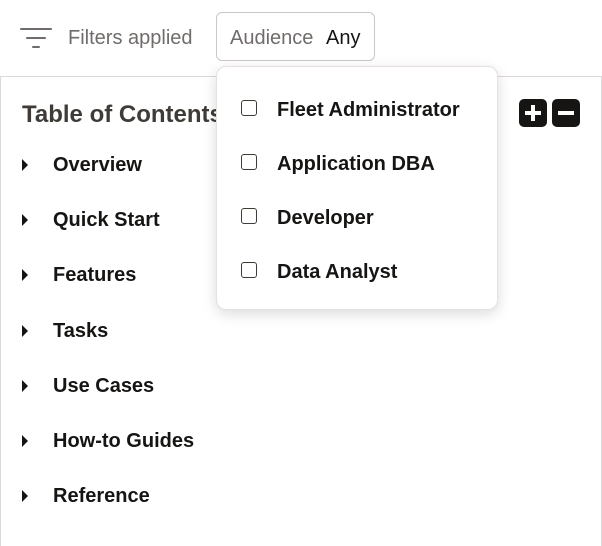 This screenshot has width=602, height=546. I want to click on audience-option-label: Data Analyst, so click(337, 272).